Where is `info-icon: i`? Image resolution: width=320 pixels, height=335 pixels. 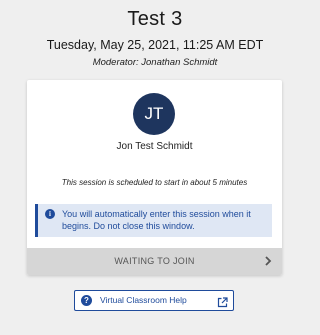 info-icon: i is located at coordinates (50, 214).